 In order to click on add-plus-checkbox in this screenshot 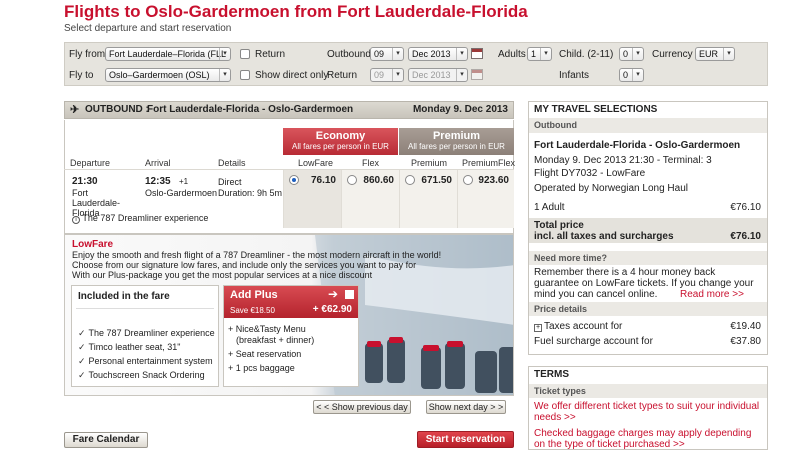, I will do `click(349, 294)`.